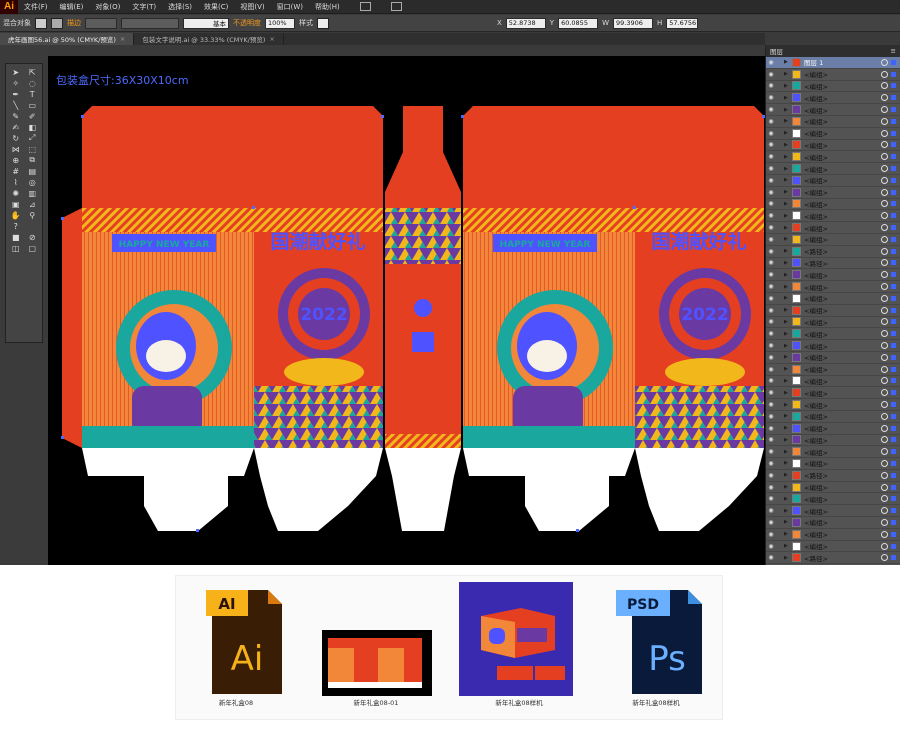 This screenshot has width=900, height=742. What do you see at coordinates (16, 149) in the screenshot?
I see `width-tool-icon: ⋈` at bounding box center [16, 149].